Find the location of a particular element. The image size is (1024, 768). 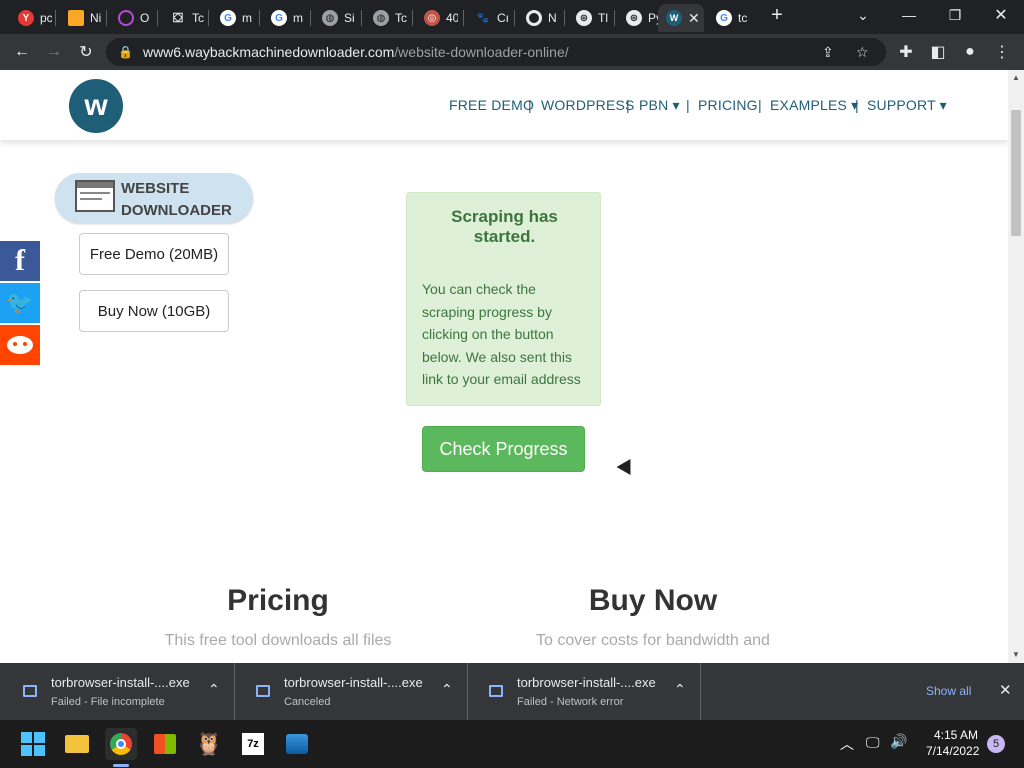

tab: ◎ 40 is located at coordinates (436, 18).